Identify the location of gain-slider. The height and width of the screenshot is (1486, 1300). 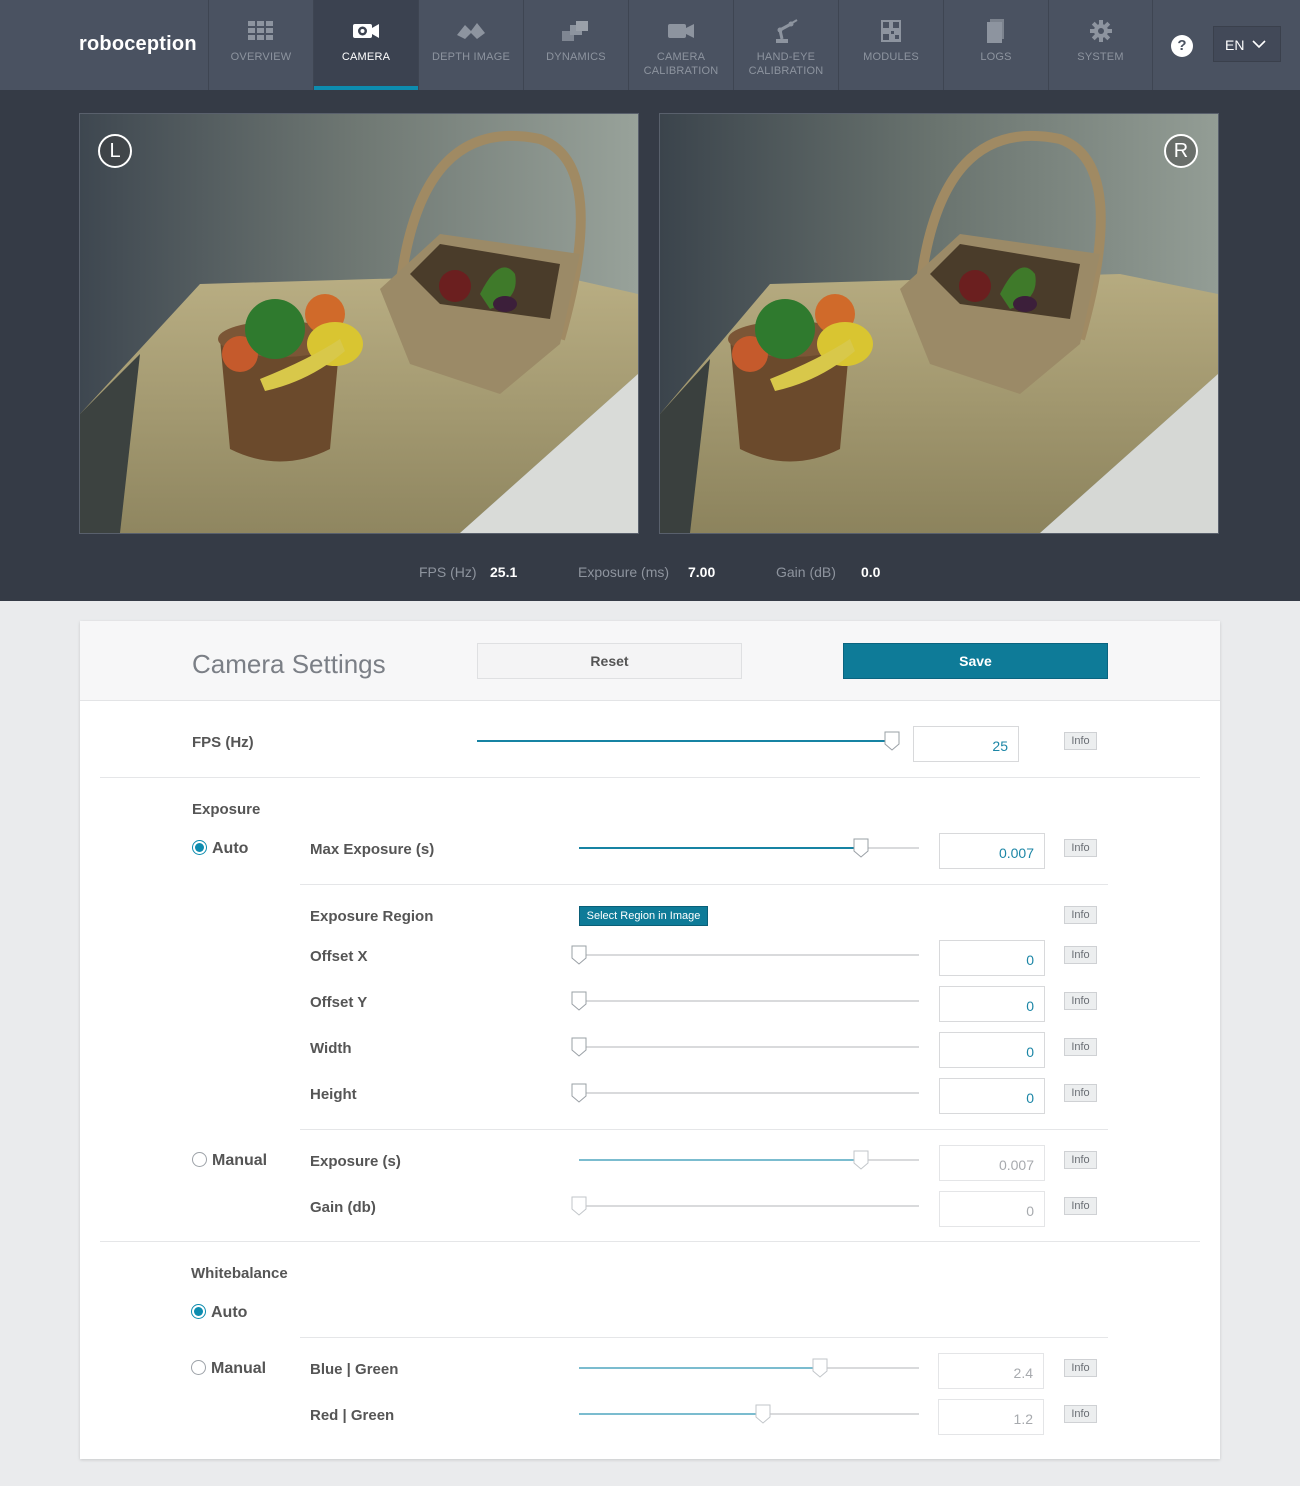
(745, 1206).